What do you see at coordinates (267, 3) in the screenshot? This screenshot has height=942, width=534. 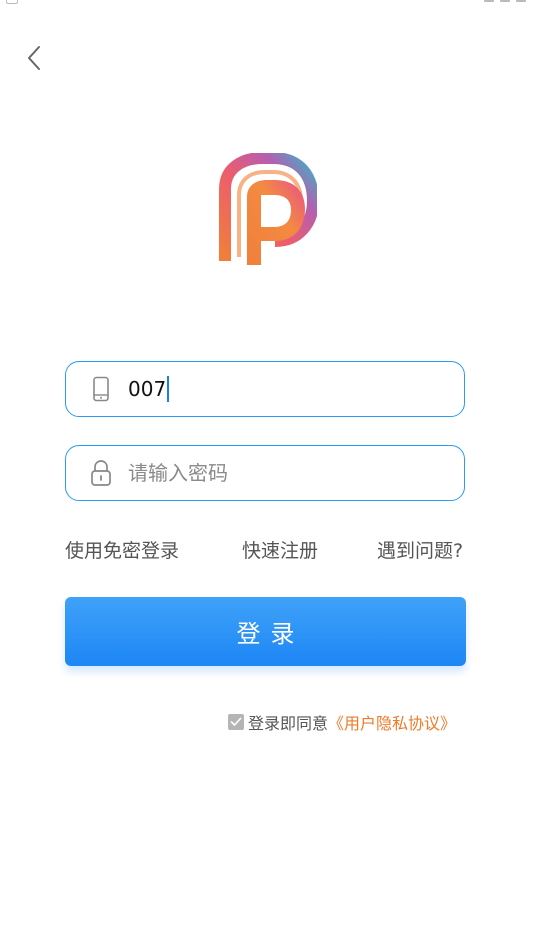 I see `status-bar` at bounding box center [267, 3].